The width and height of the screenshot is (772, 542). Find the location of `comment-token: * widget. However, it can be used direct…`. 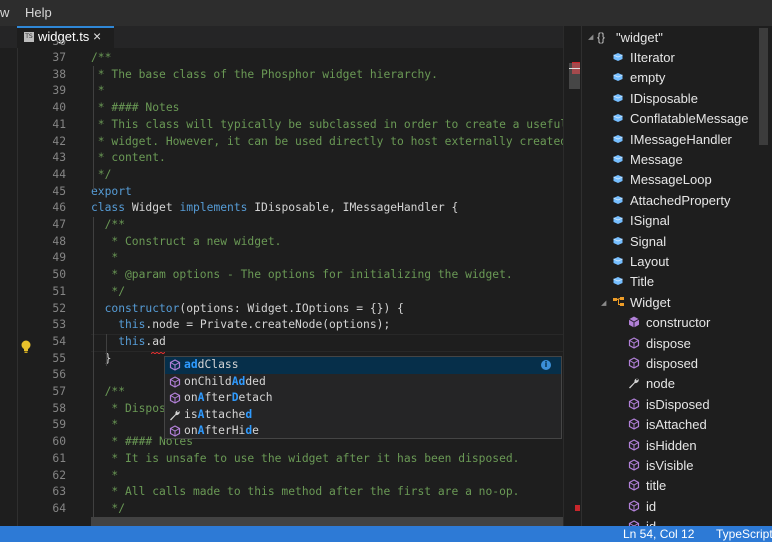

comment-token: * widget. However, it can be used direct… is located at coordinates (327, 141).